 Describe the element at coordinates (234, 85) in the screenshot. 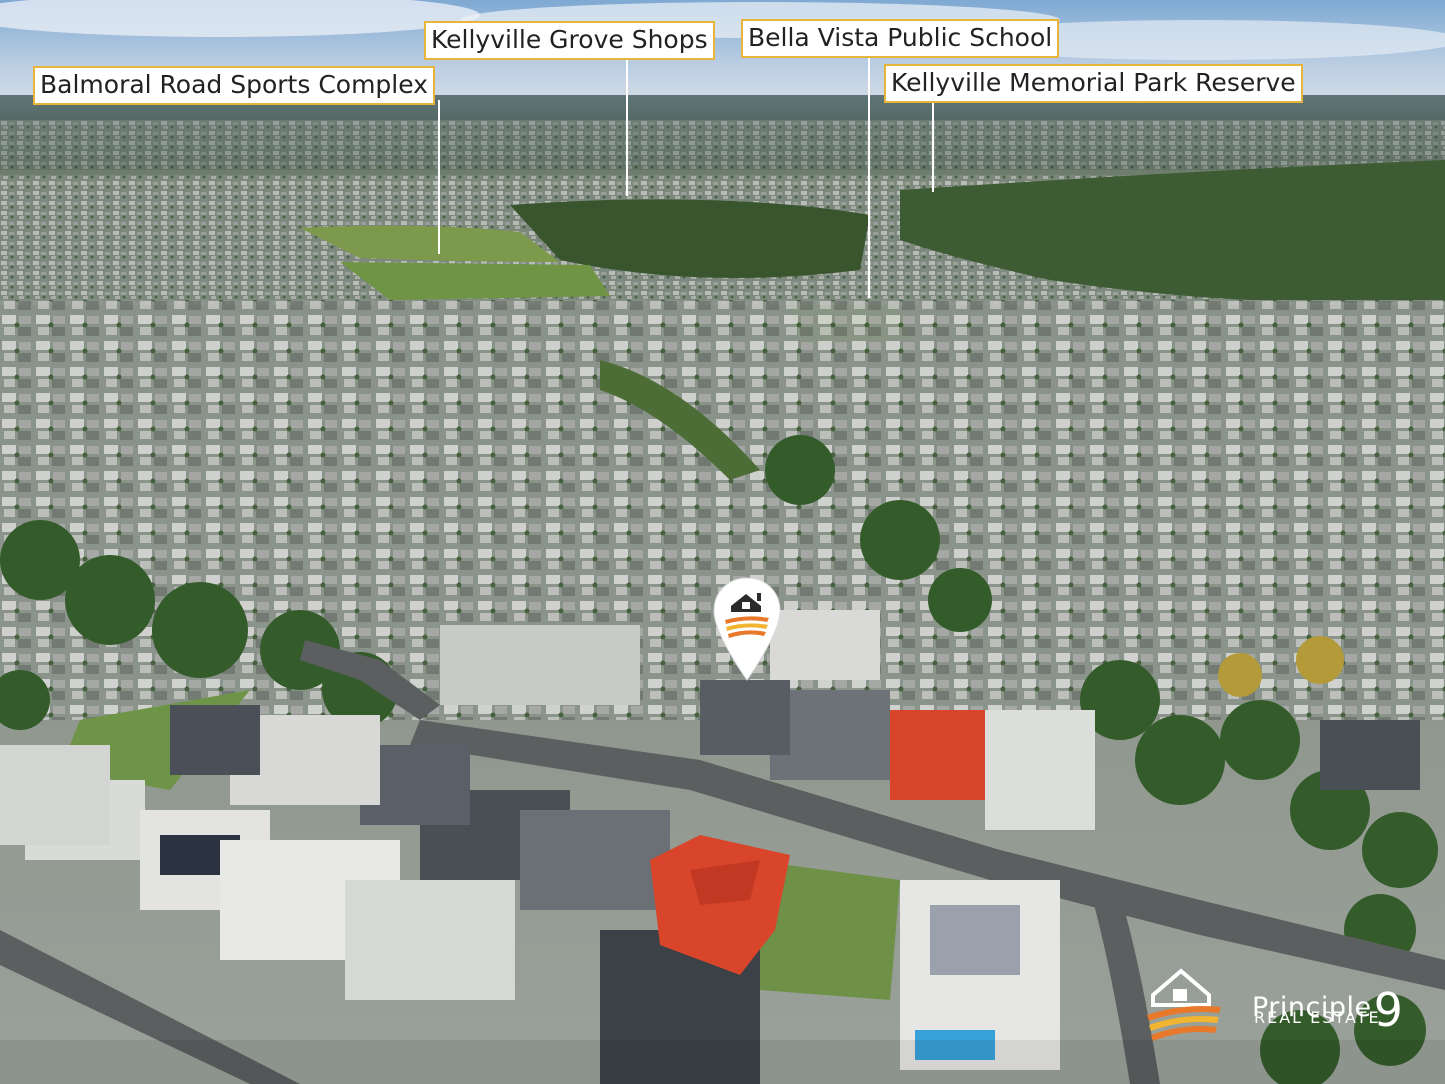

I see `callout-balmoral-road-sports-complex: Balmoral Road Sports Complex` at that location.